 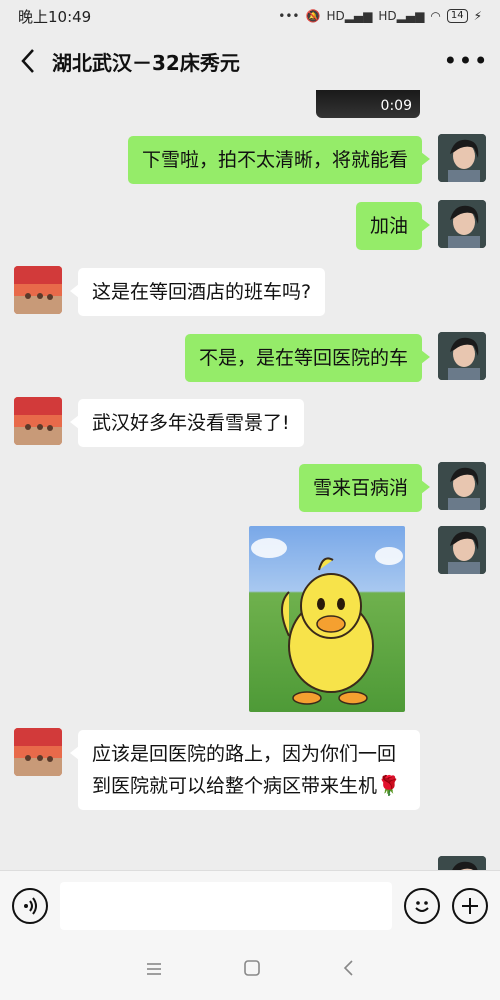 I want to click on nav-back-button, so click(x=348, y=970).